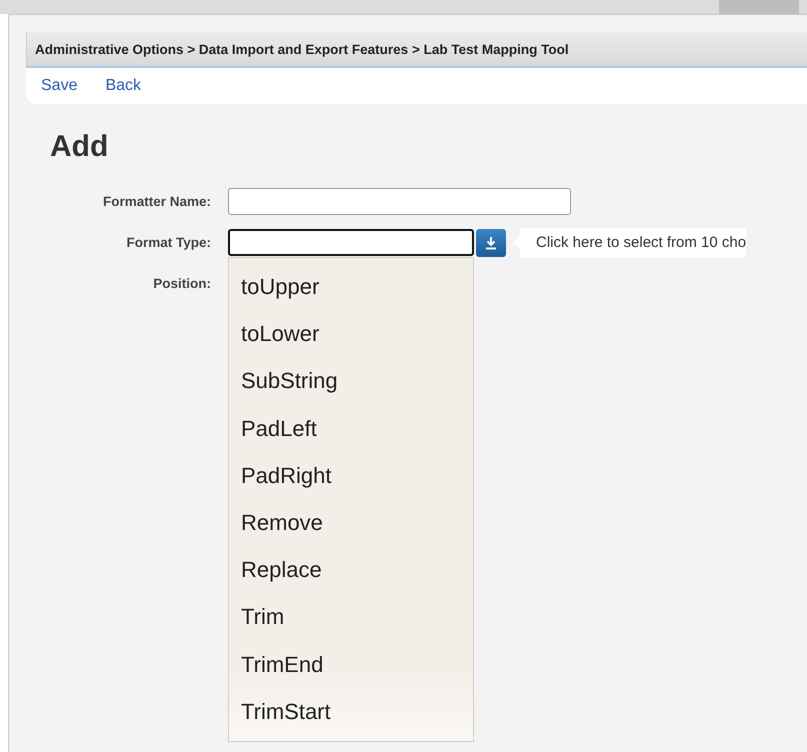 The width and height of the screenshot is (807, 752). Describe the element at coordinates (59, 86) in the screenshot. I see `toolbar-link: Save` at that location.